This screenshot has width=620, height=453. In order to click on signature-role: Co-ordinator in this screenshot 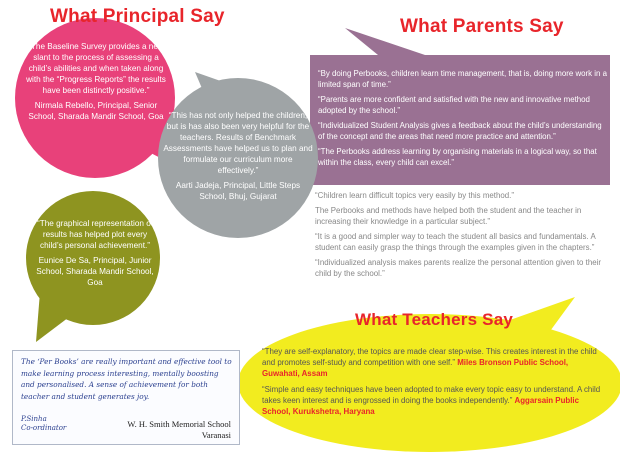, I will do `click(44, 428)`.